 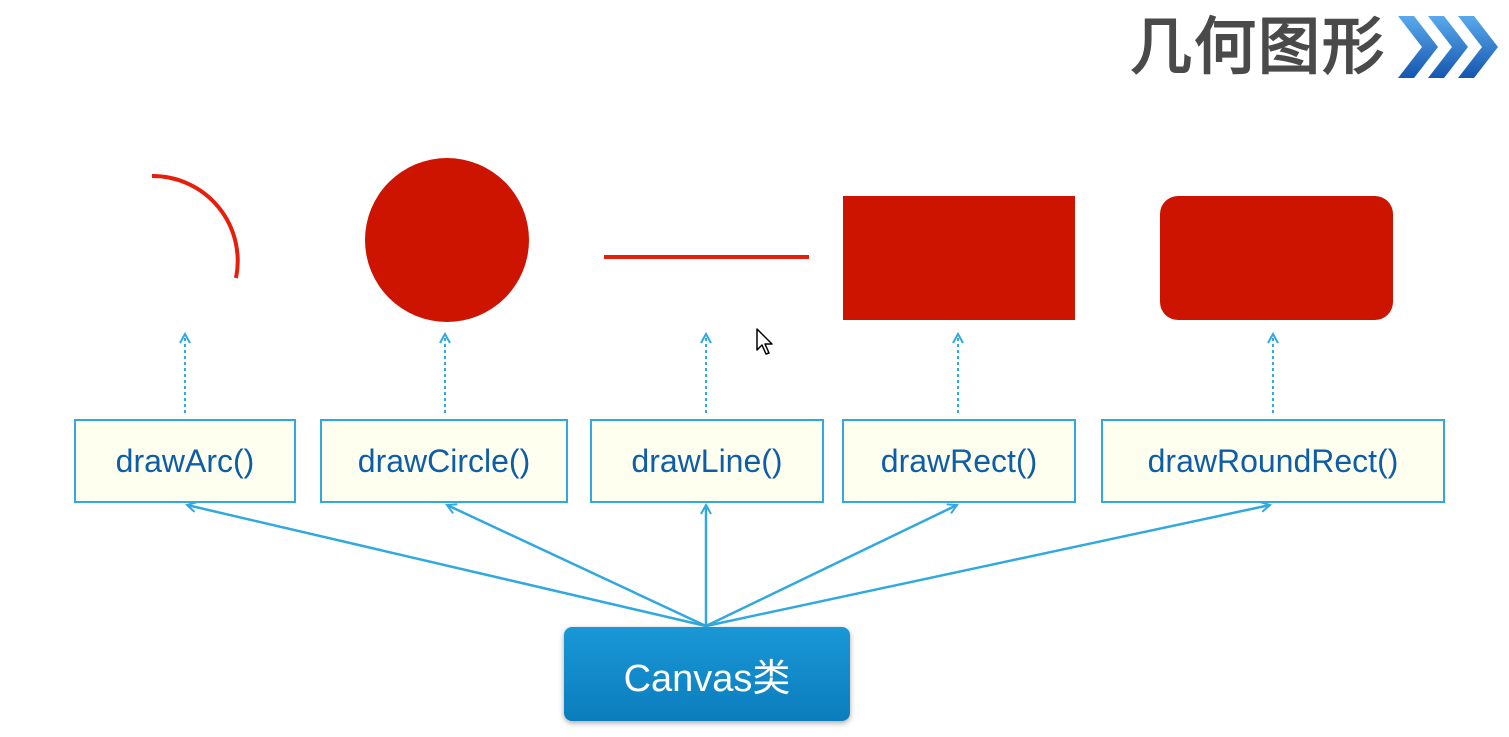 I want to click on drawarc-box: drawArc(), so click(x=185, y=461).